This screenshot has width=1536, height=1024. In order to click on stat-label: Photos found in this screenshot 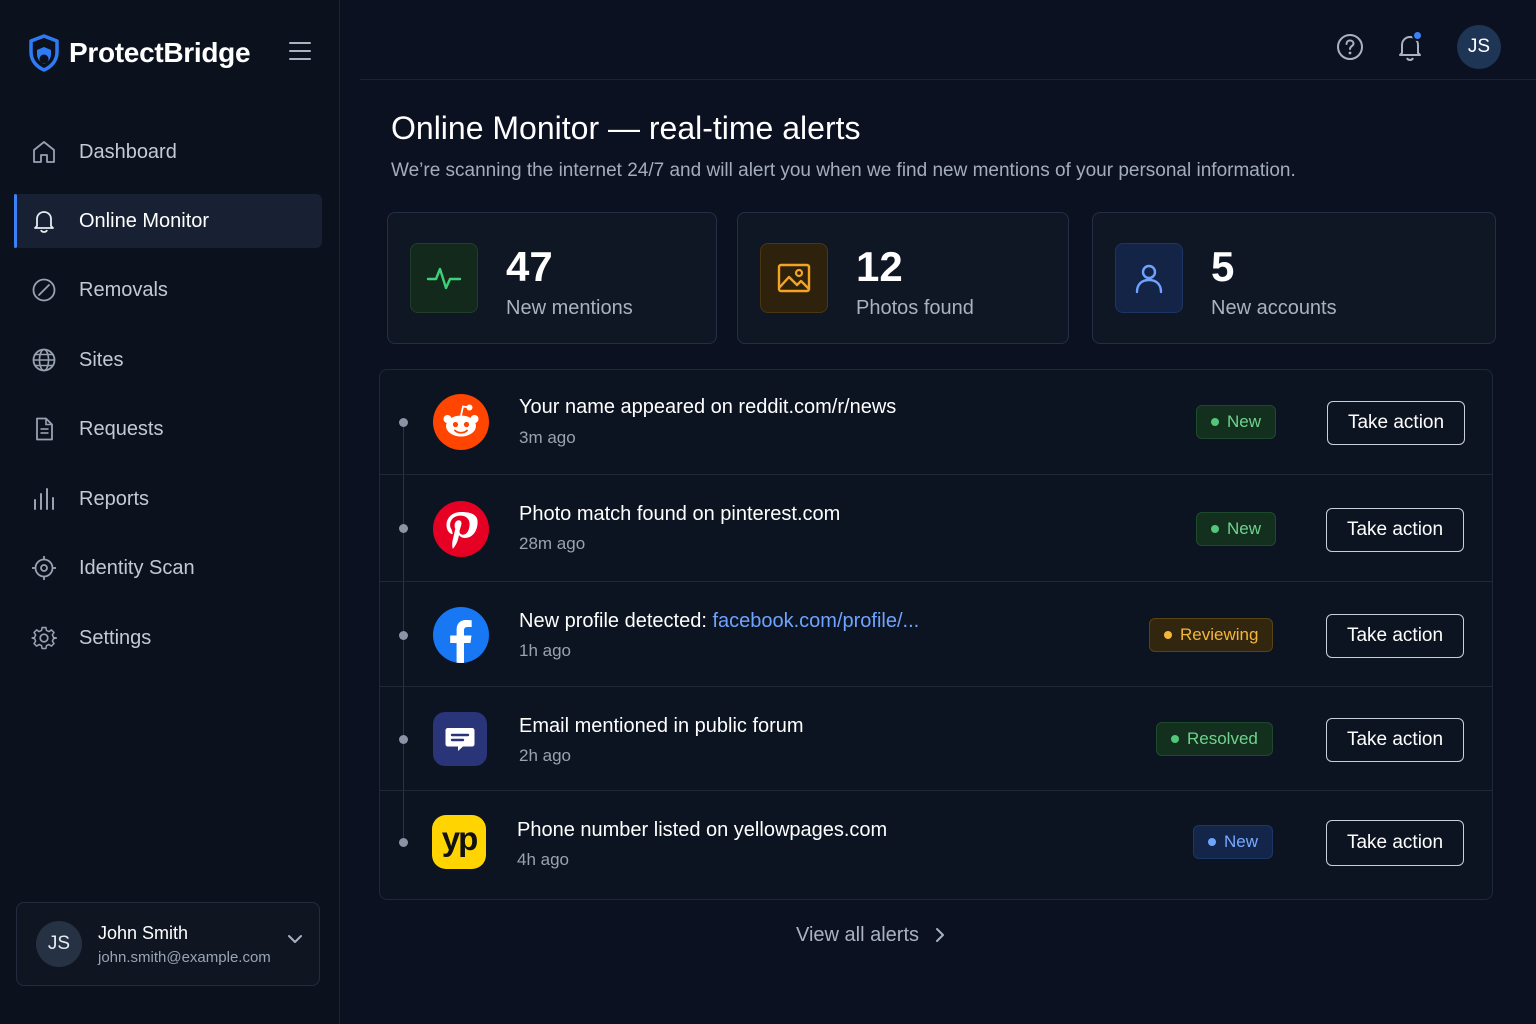, I will do `click(915, 308)`.